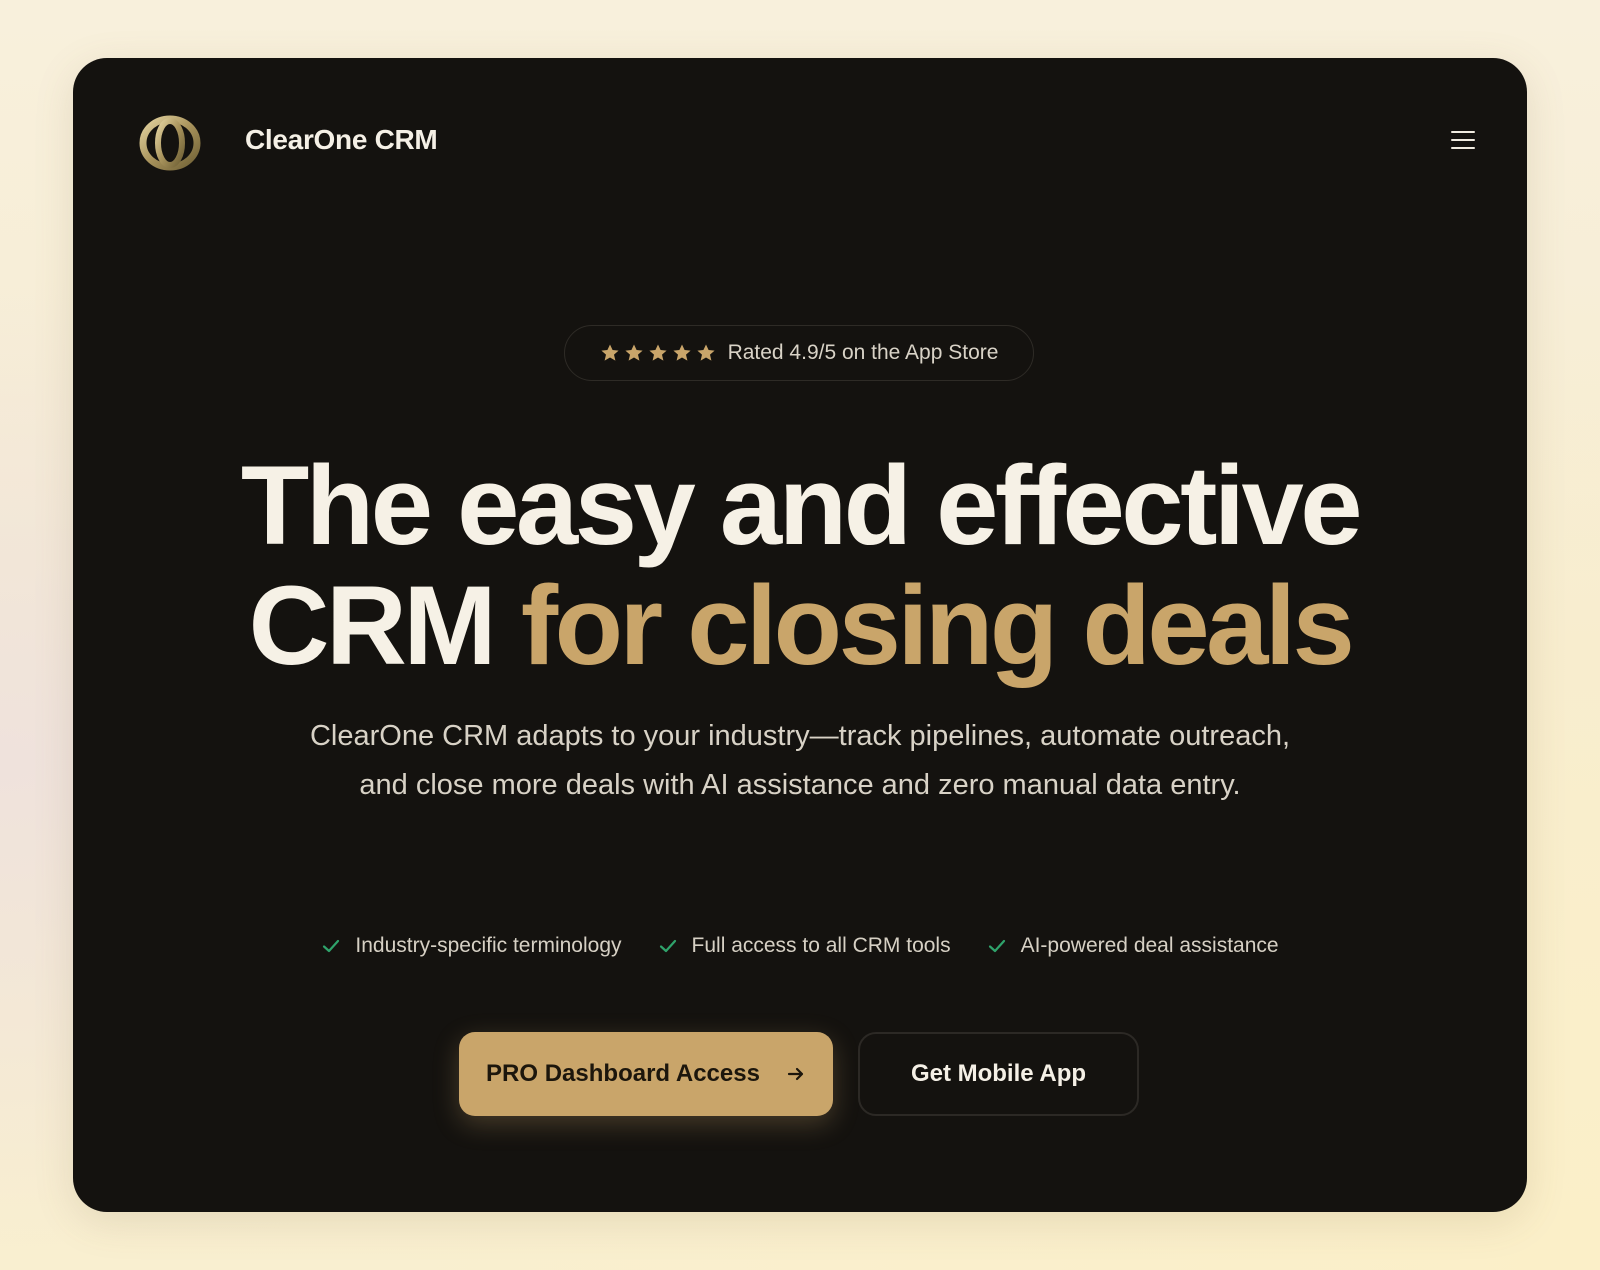 The width and height of the screenshot is (1600, 1270). Describe the element at coordinates (800, 143) in the screenshot. I see `top-navigation: ClearOne CRM` at that location.